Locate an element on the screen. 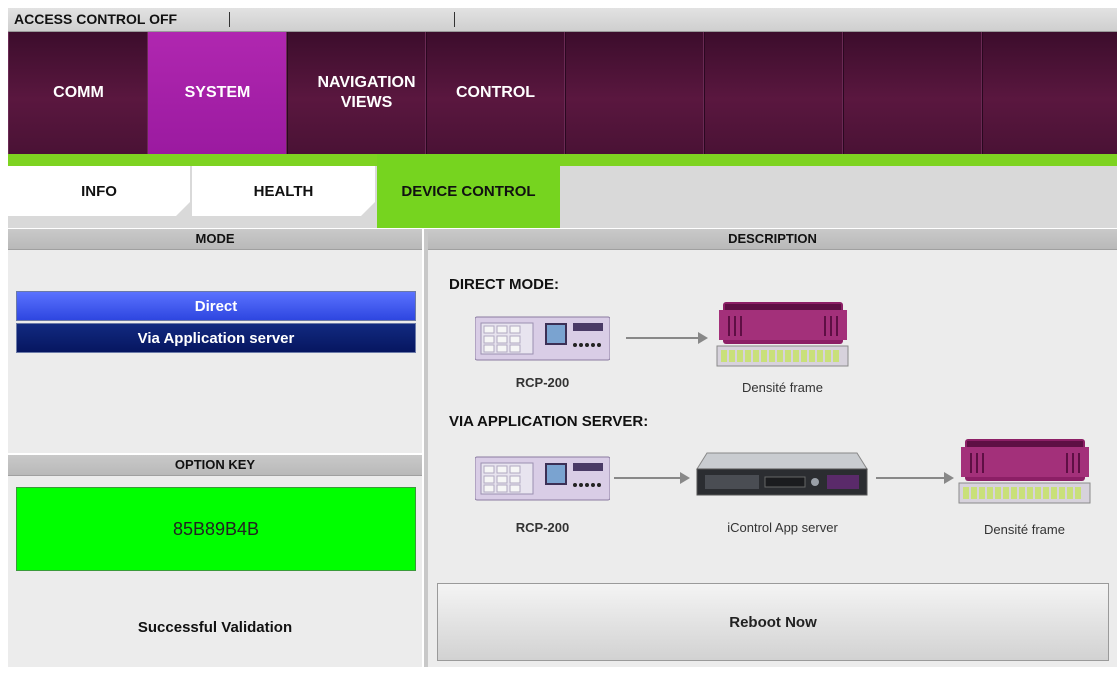  tab-control: CONTROL is located at coordinates (495, 93).